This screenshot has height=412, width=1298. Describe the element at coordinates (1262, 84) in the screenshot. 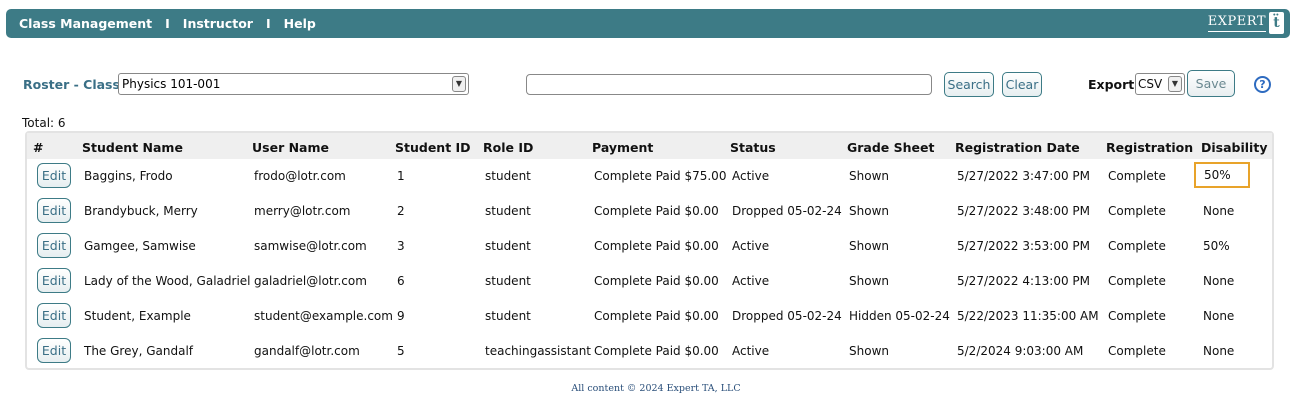

I see `help-icon: ?` at that location.